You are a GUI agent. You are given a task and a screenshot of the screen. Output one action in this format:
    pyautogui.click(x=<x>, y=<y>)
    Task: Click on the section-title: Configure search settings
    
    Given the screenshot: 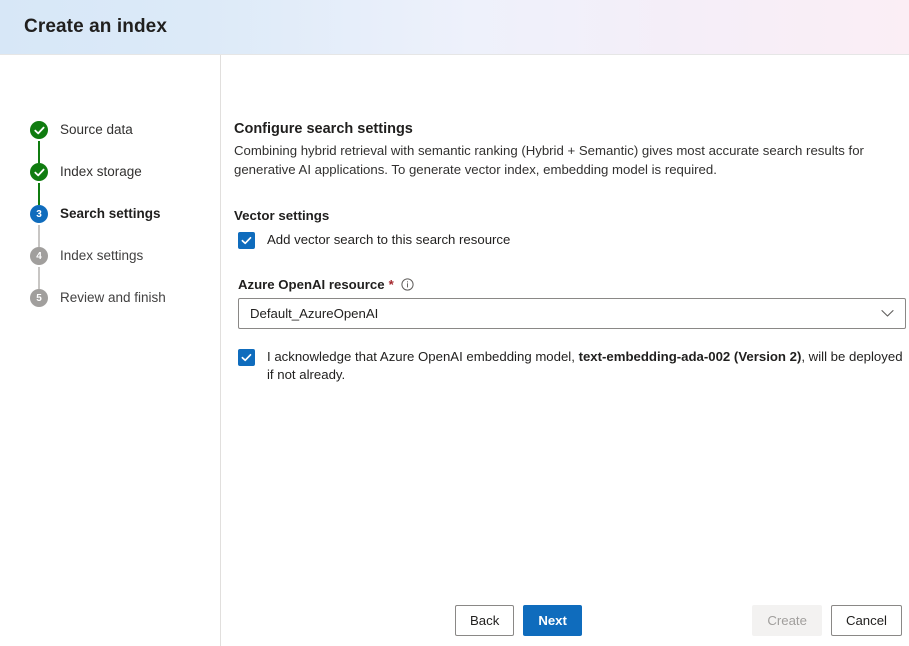 What is the action you would take?
    pyautogui.click(x=323, y=129)
    